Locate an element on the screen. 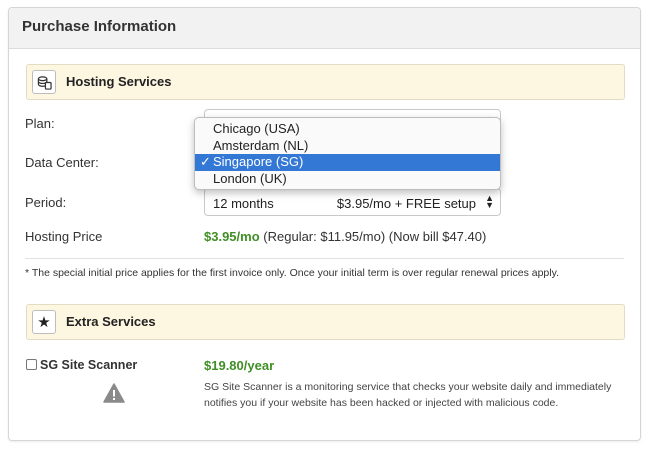  hosting-price-label: Hosting Price is located at coordinates (64, 236).